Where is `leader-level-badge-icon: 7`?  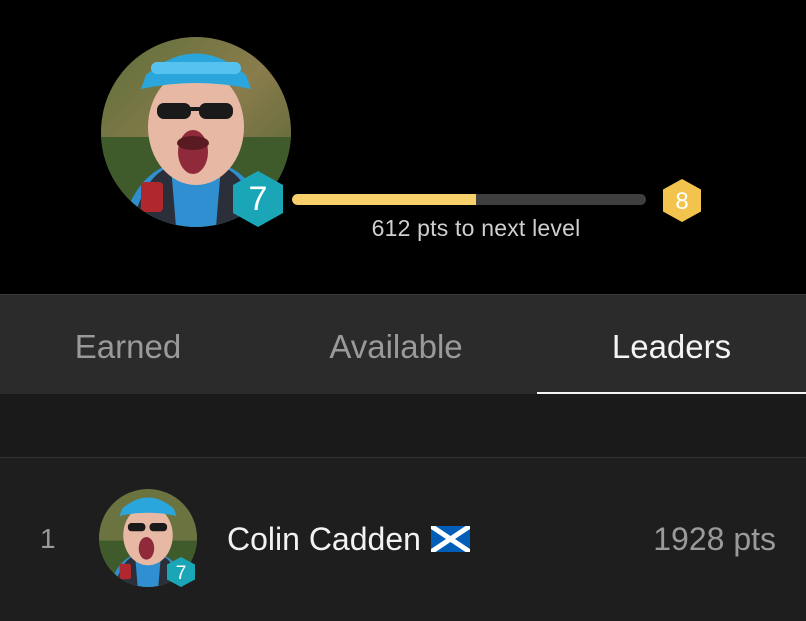
leader-level-badge-icon: 7 is located at coordinates (181, 572).